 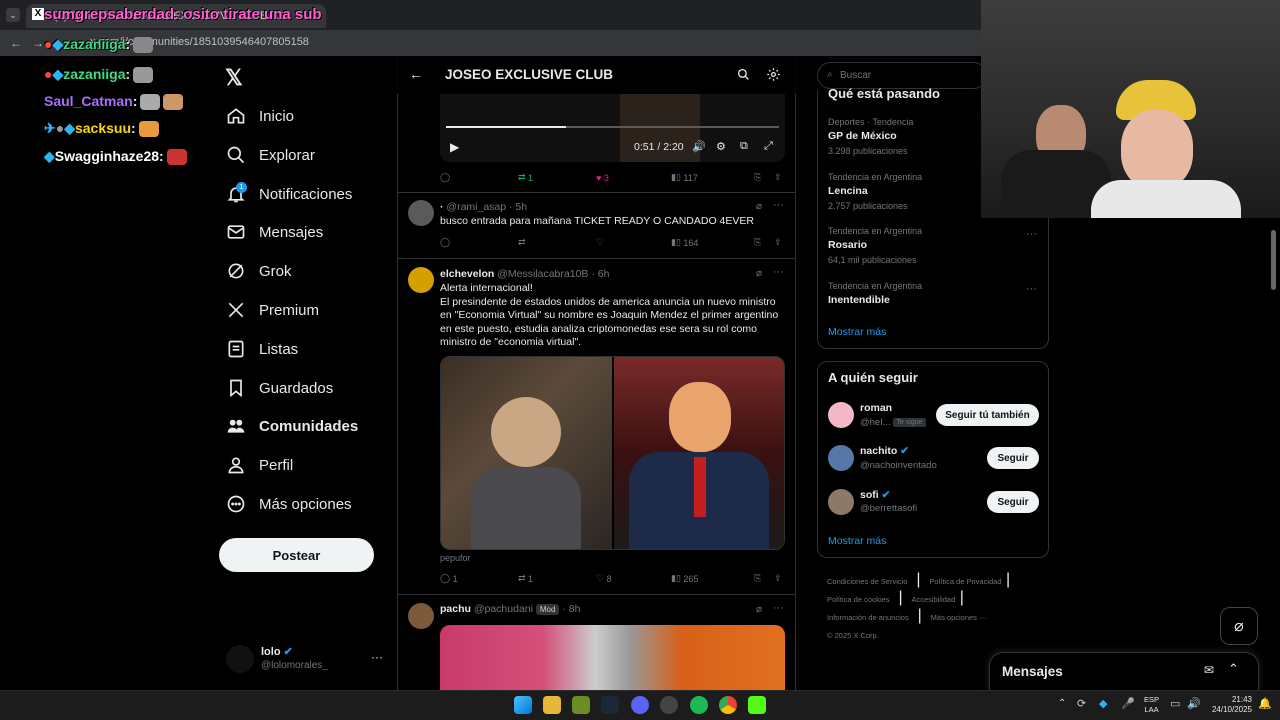 I want to click on search-icon, so click(x=743, y=74).